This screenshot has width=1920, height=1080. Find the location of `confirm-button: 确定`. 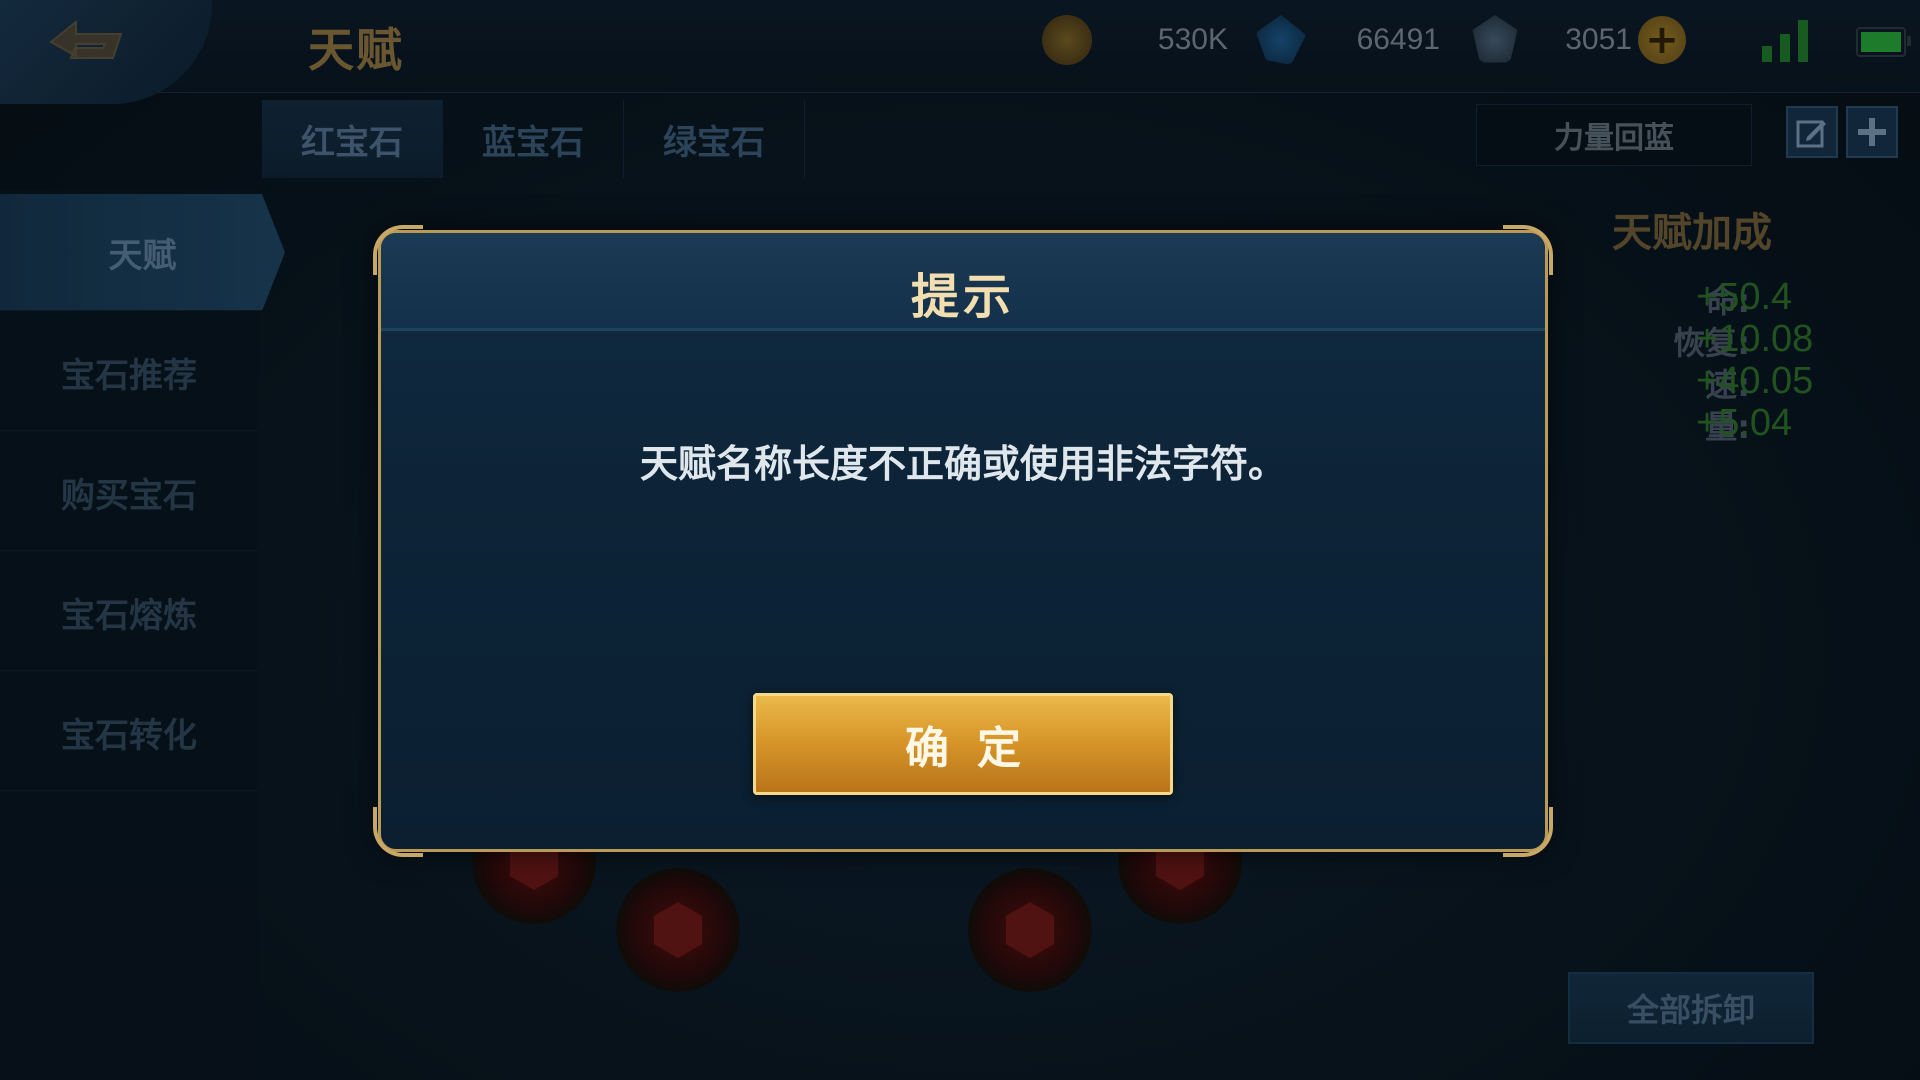

confirm-button: 确定 is located at coordinates (963, 744).